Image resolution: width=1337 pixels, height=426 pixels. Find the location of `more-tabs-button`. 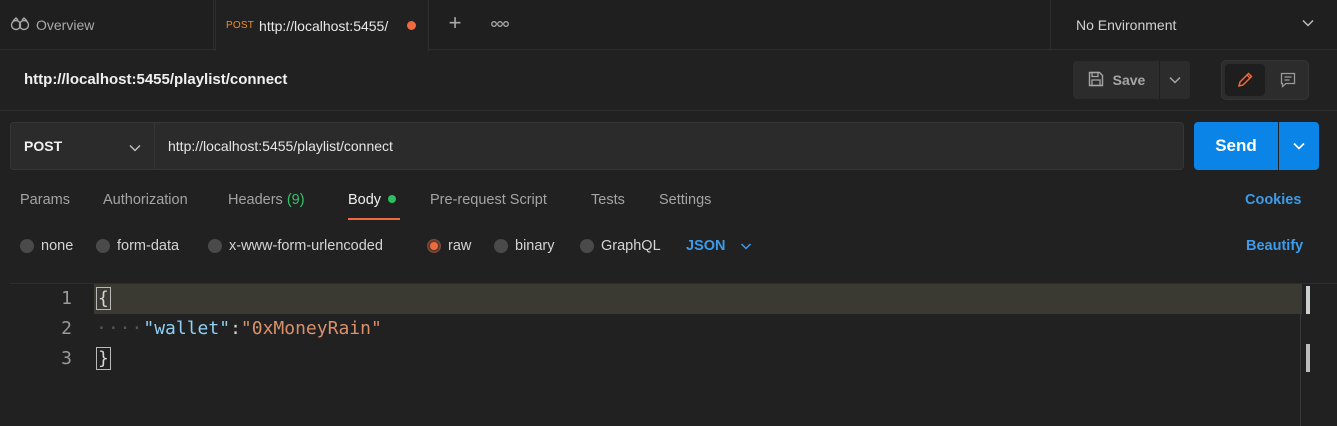

more-tabs-button is located at coordinates (500, 24).